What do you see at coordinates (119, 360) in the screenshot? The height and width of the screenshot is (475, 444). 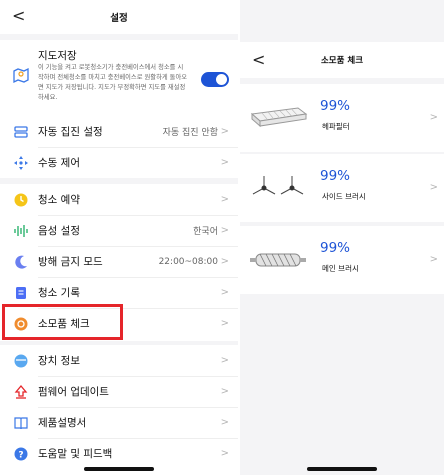 I see `device-info-row: 장치 정보 >` at bounding box center [119, 360].